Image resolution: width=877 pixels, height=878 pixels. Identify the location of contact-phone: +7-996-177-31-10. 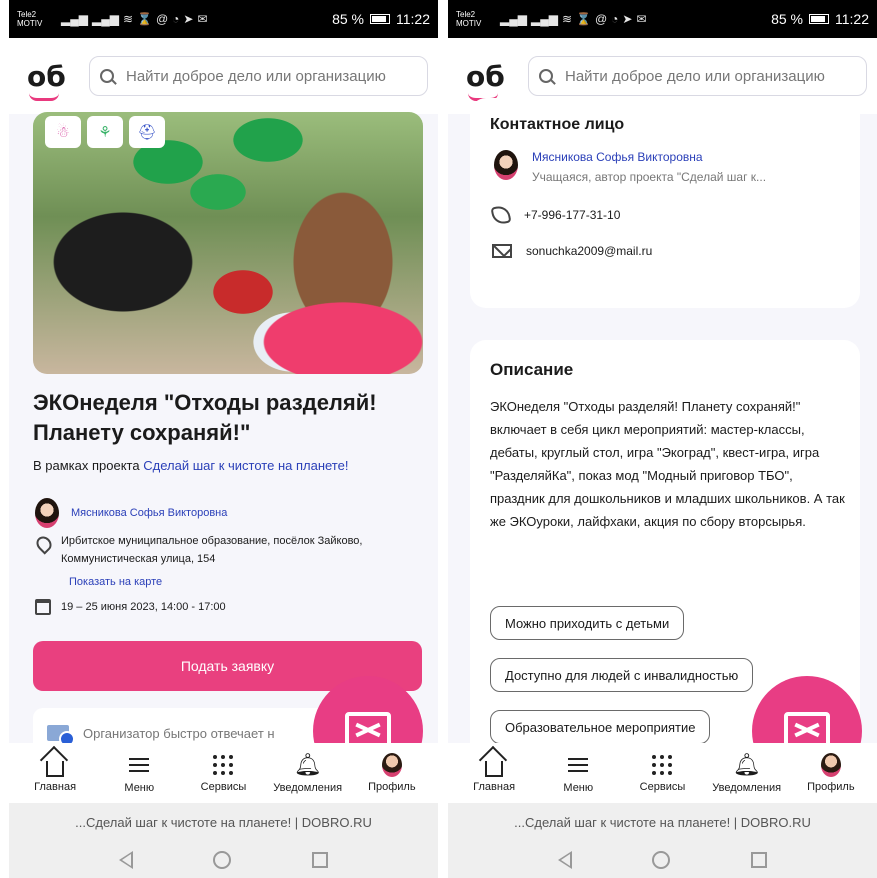
(555, 215).